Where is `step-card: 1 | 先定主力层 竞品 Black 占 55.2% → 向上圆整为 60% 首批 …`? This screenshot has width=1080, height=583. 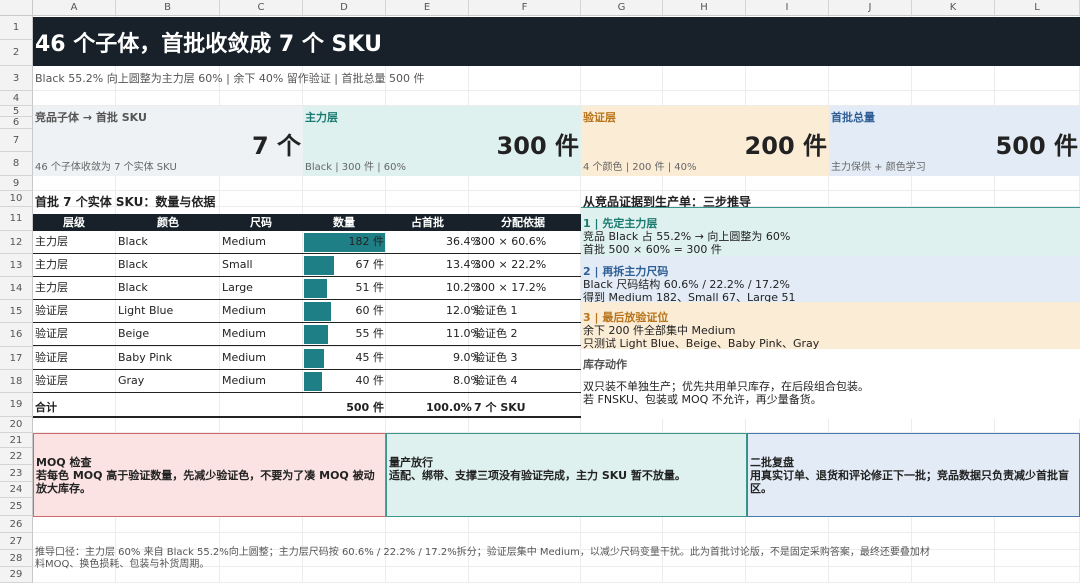
step-card: 1 | 先定主力层 竞品 Black 占 55.2% → 向上圆整为 60% 首批 … is located at coordinates (830, 231).